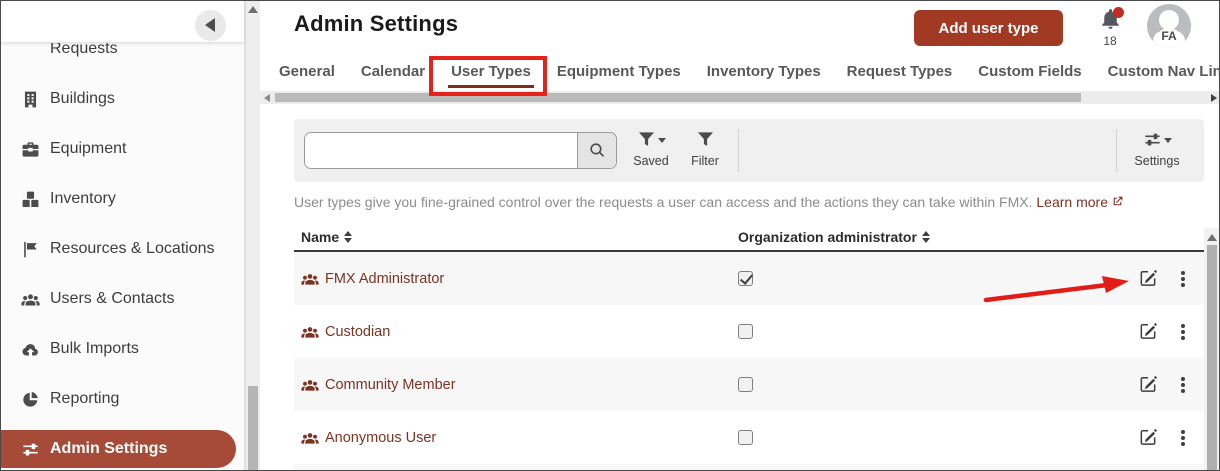  I want to click on notification-dot, so click(1118, 12).